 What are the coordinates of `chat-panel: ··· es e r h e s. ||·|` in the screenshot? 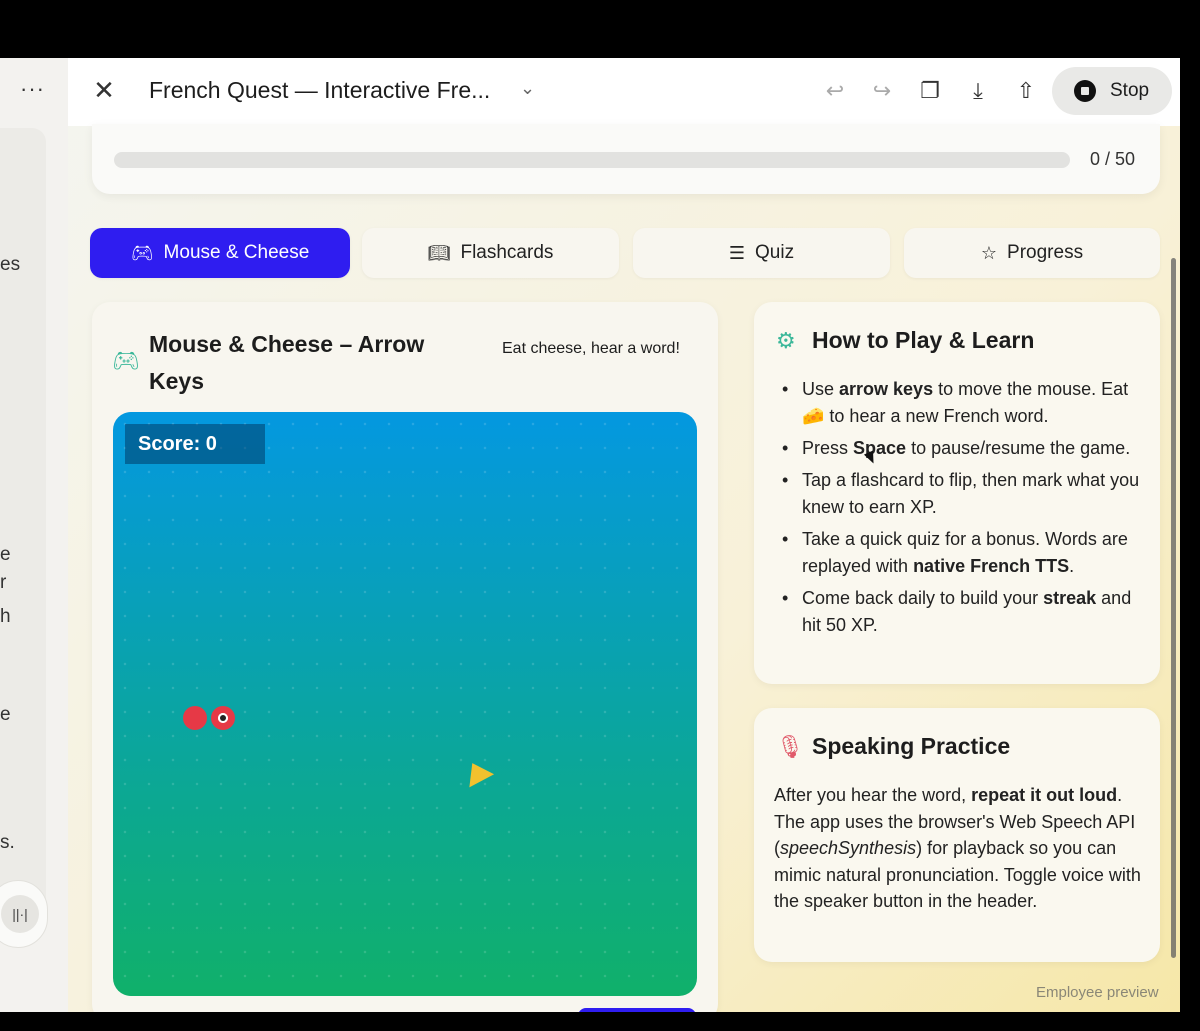 It's located at (34, 535).